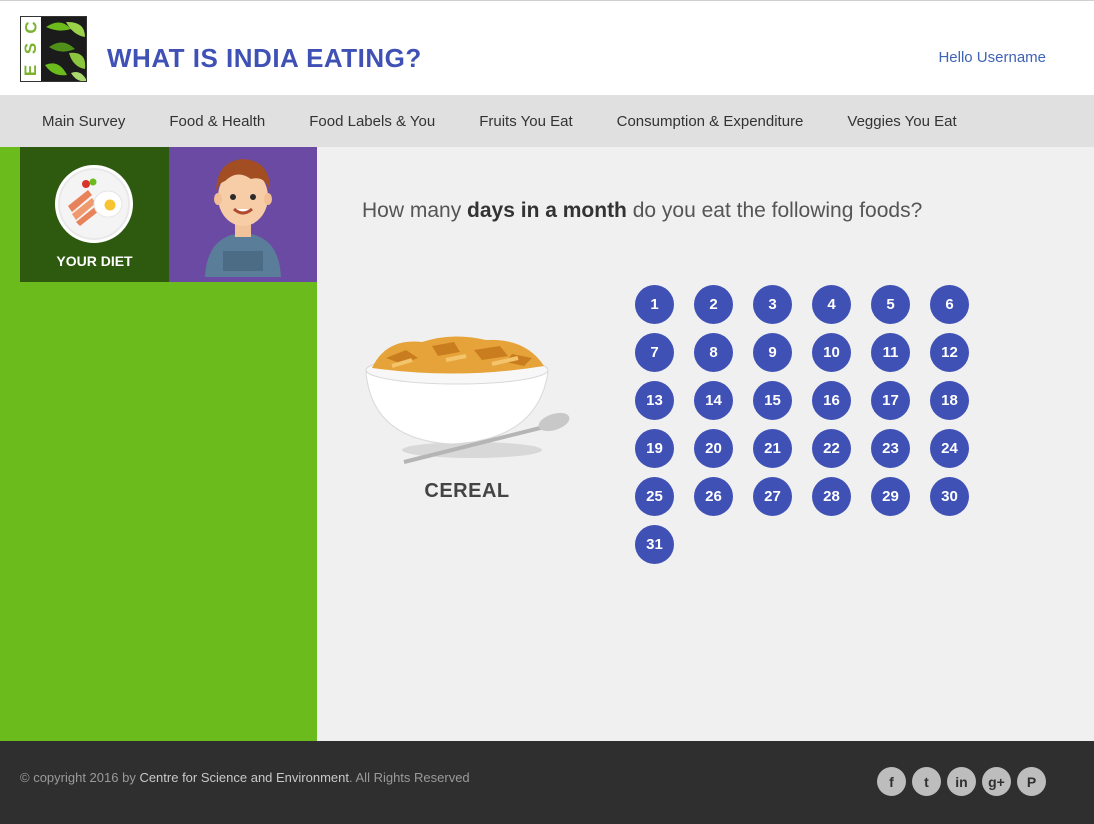 The image size is (1094, 824). What do you see at coordinates (996, 781) in the screenshot?
I see `google-plus-icon: g+` at bounding box center [996, 781].